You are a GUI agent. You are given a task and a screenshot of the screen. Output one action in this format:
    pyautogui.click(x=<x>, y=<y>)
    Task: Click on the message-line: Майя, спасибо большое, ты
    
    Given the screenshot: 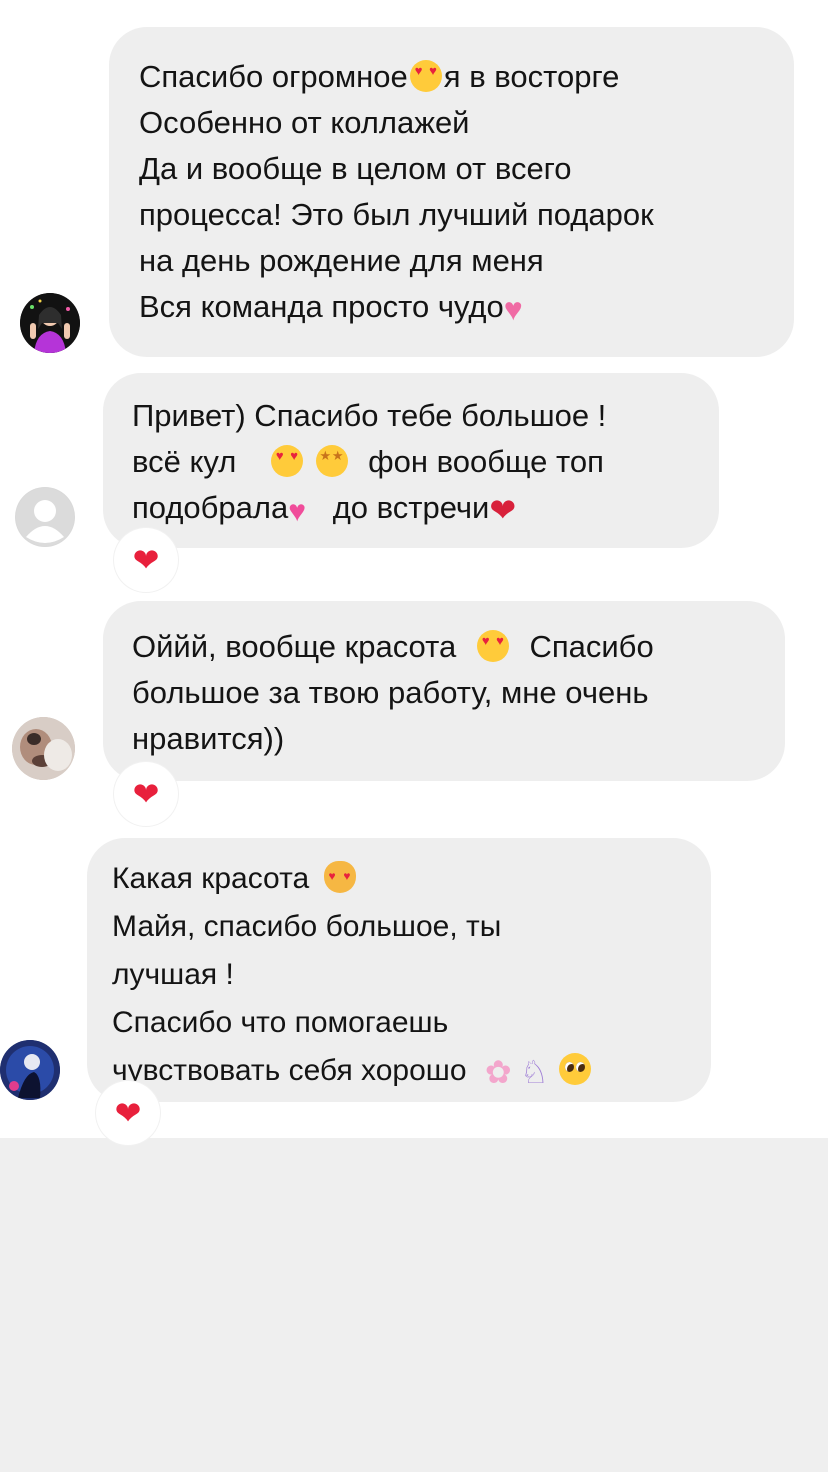 What is the action you would take?
    pyautogui.click(x=307, y=926)
    